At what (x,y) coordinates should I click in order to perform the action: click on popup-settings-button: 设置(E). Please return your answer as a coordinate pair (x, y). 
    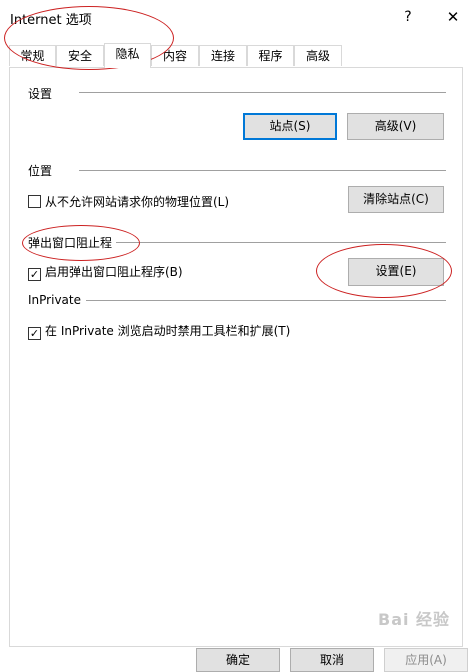
    Looking at the image, I should click on (396, 272).